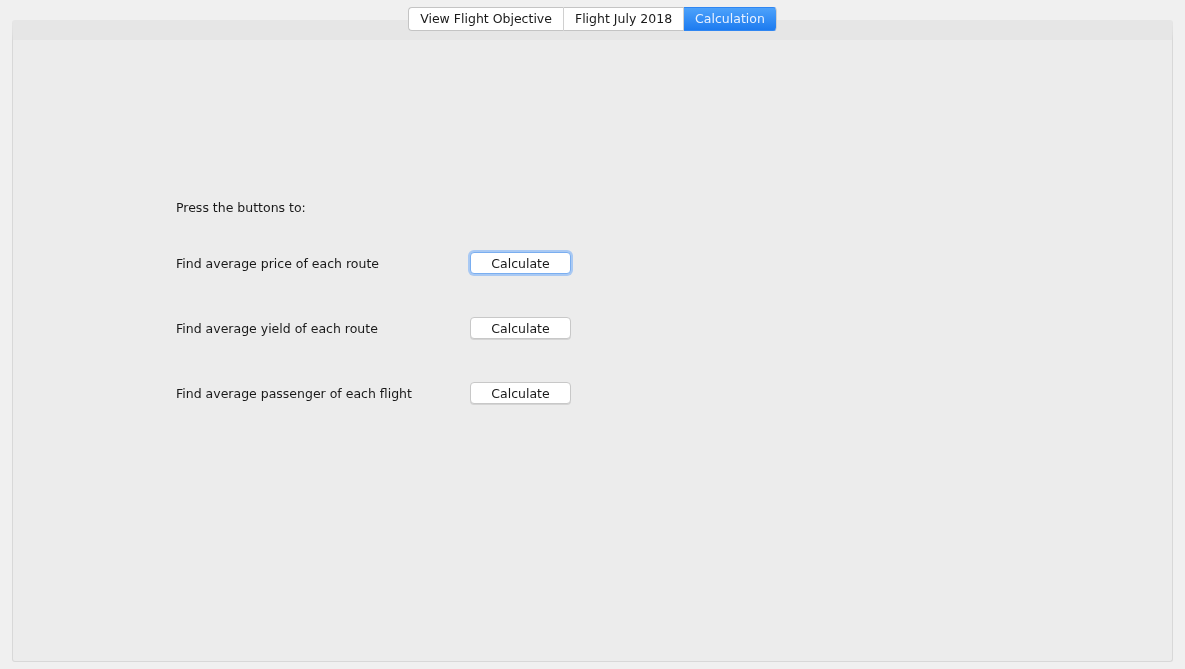 This screenshot has width=1185, height=669. I want to click on action-label: Find average passenger of each flight, so click(294, 393).